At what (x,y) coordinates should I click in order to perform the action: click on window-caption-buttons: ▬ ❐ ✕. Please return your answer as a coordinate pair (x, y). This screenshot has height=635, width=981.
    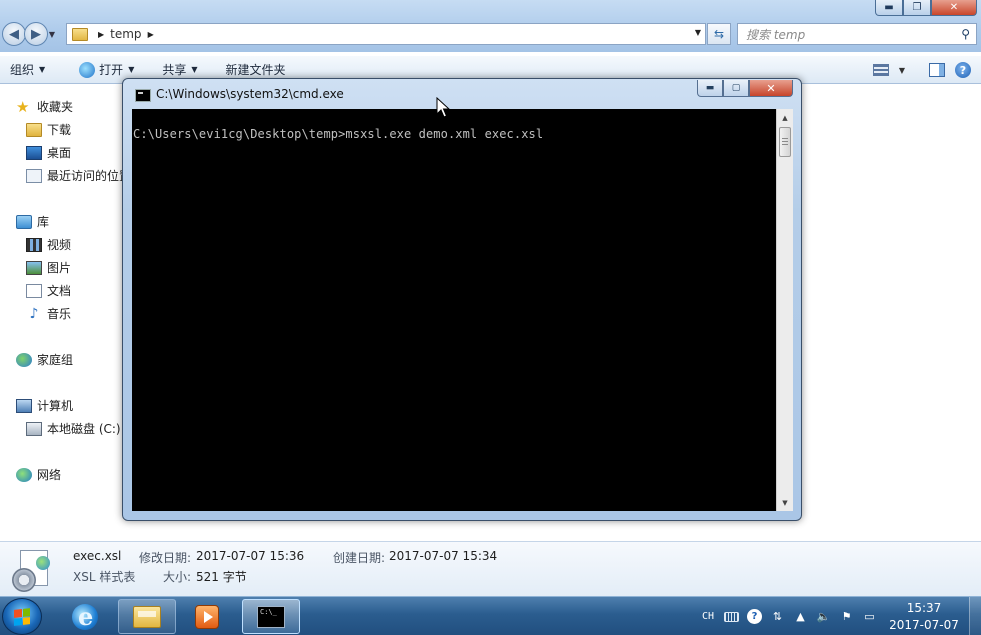
    Looking at the image, I should click on (926, 8).